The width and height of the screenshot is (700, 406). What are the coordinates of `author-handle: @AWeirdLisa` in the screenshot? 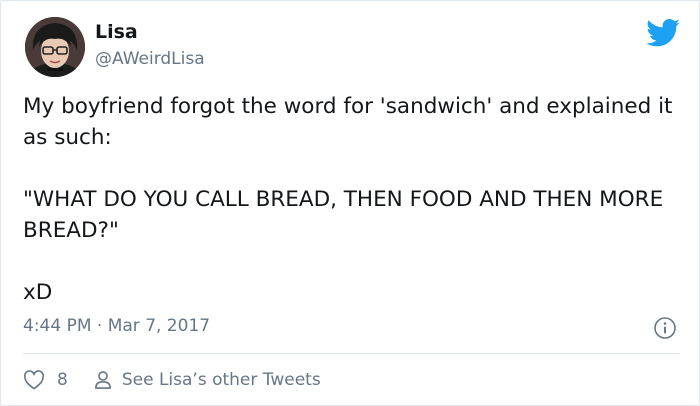 It's located at (150, 59).